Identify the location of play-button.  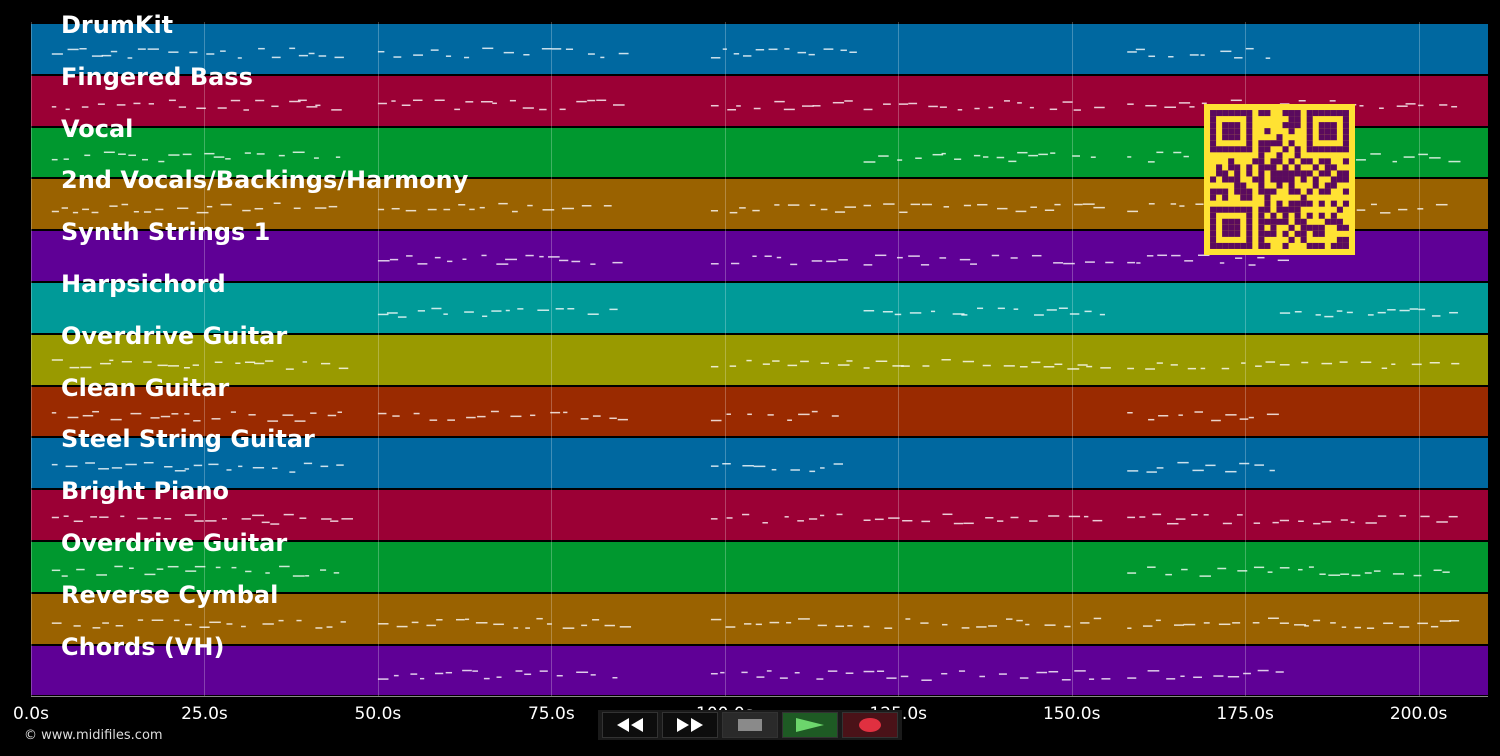
(810, 725).